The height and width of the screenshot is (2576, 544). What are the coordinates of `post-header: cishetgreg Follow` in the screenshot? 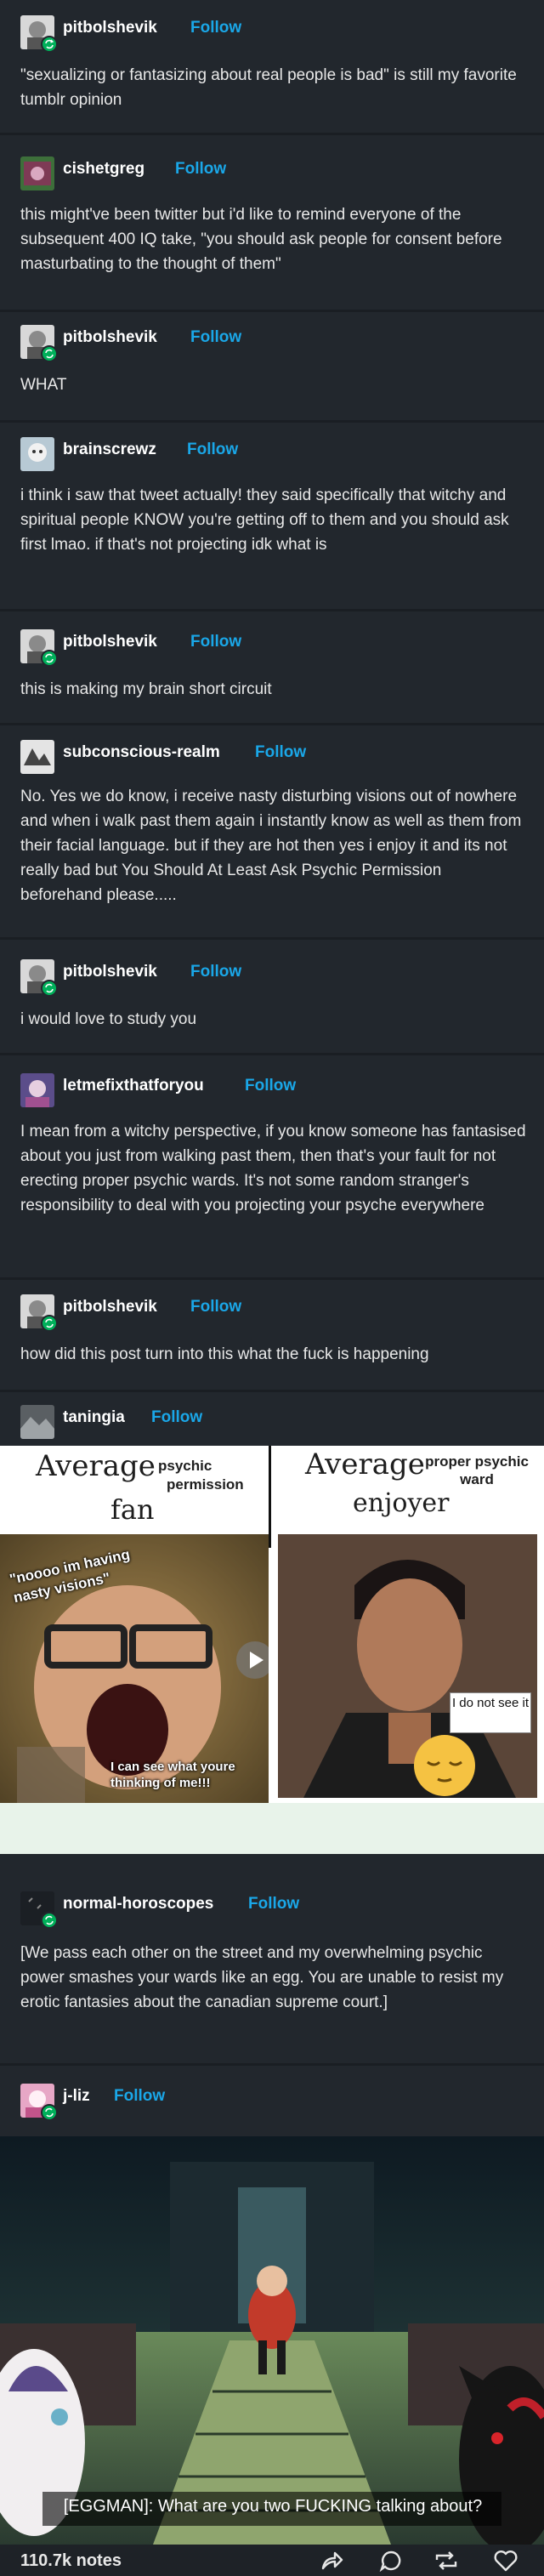 It's located at (272, 173).